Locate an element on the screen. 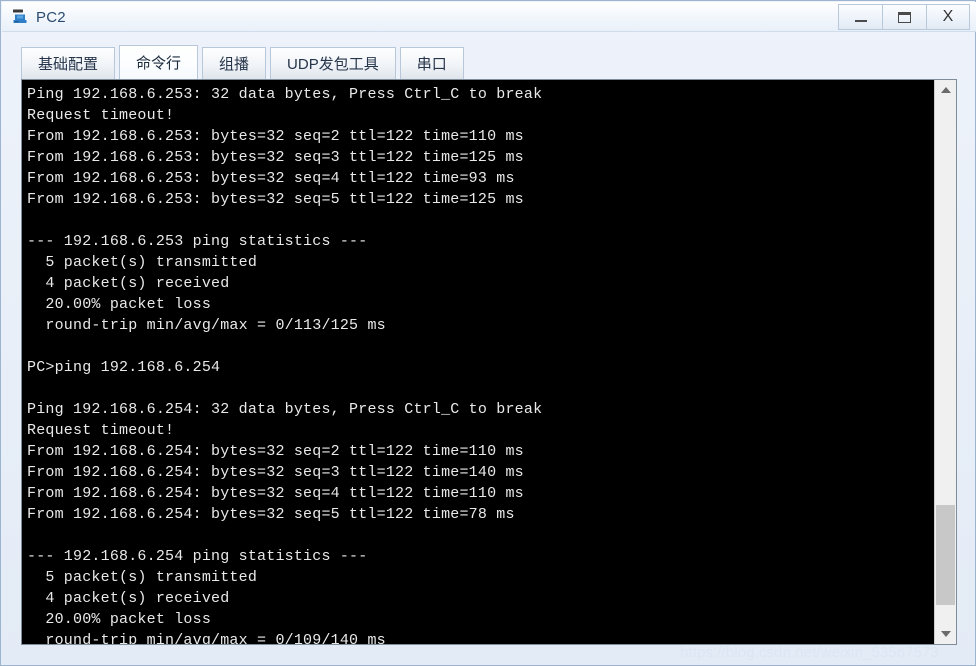  close-button: X is located at coordinates (948, 17).